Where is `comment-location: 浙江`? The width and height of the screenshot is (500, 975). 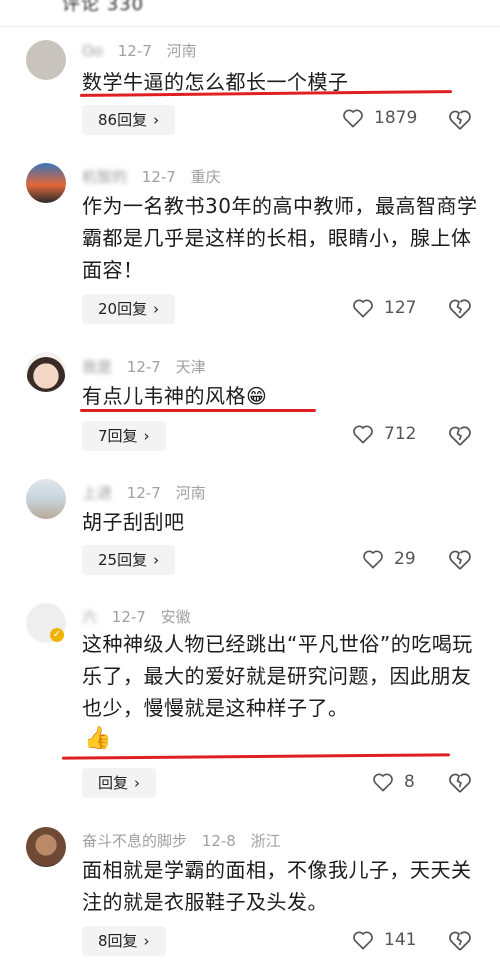
comment-location: 浙江 is located at coordinates (265, 841).